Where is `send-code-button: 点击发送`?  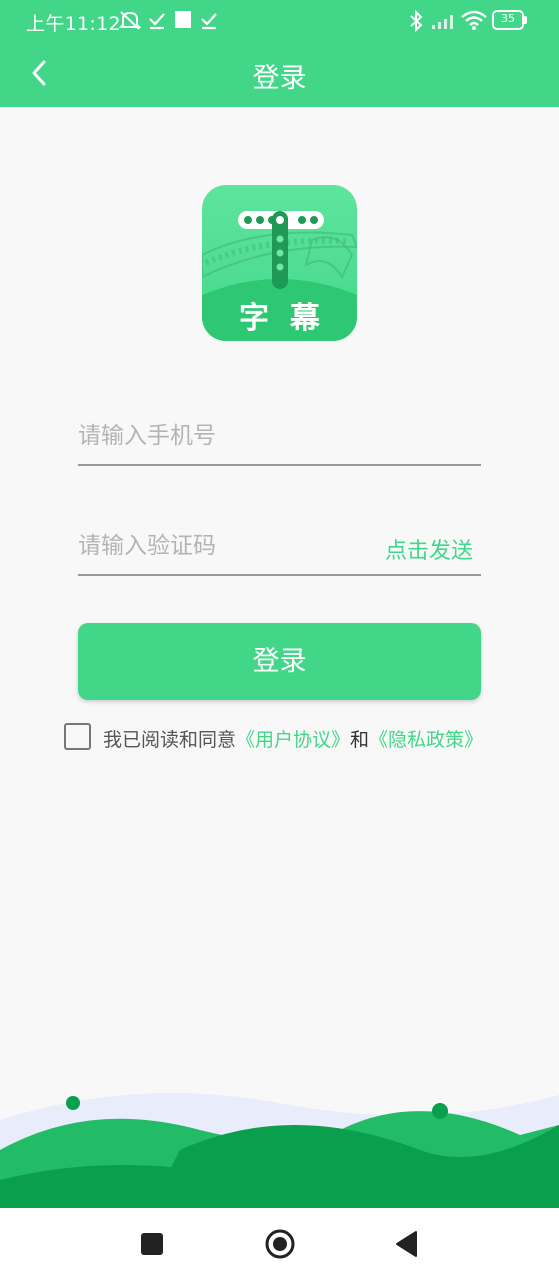 send-code-button: 点击发送 is located at coordinates (429, 549).